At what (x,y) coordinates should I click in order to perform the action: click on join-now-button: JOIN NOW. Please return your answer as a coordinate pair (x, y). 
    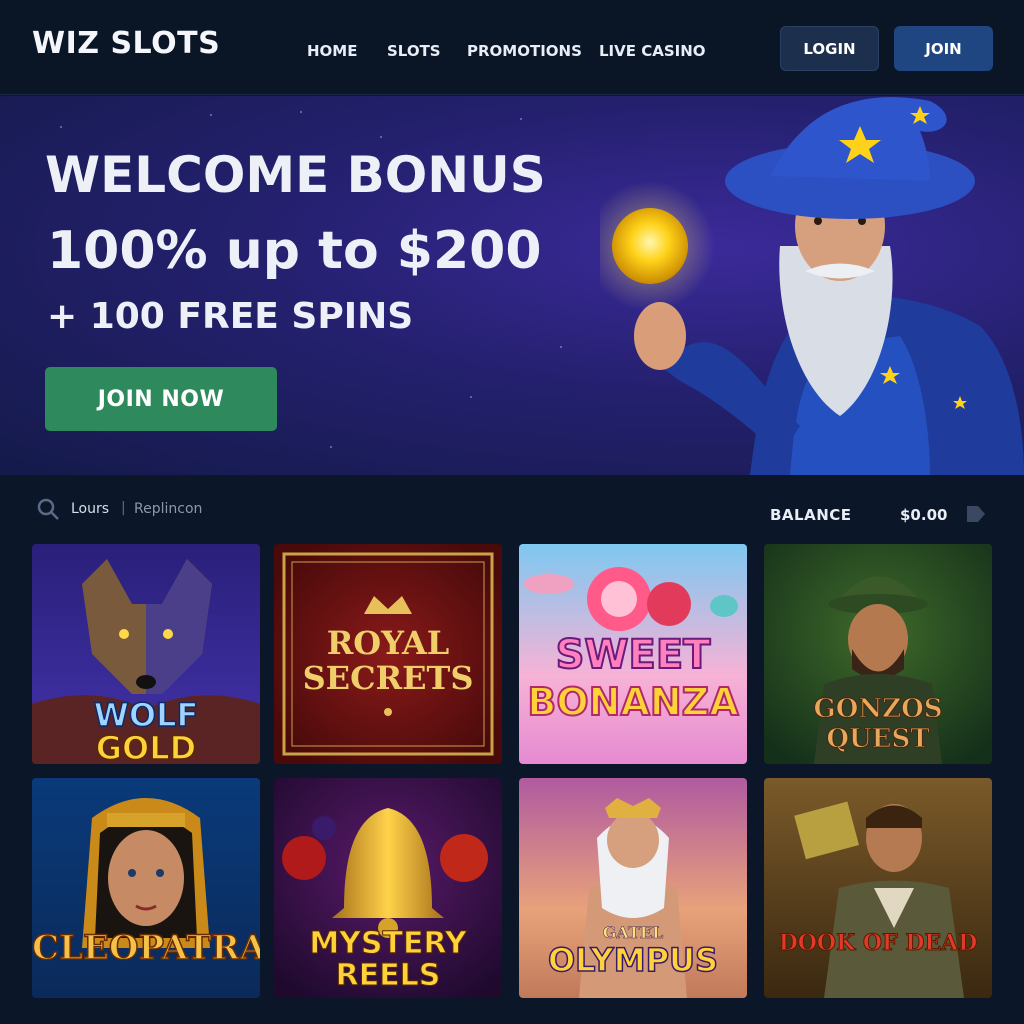
    Looking at the image, I should click on (161, 399).